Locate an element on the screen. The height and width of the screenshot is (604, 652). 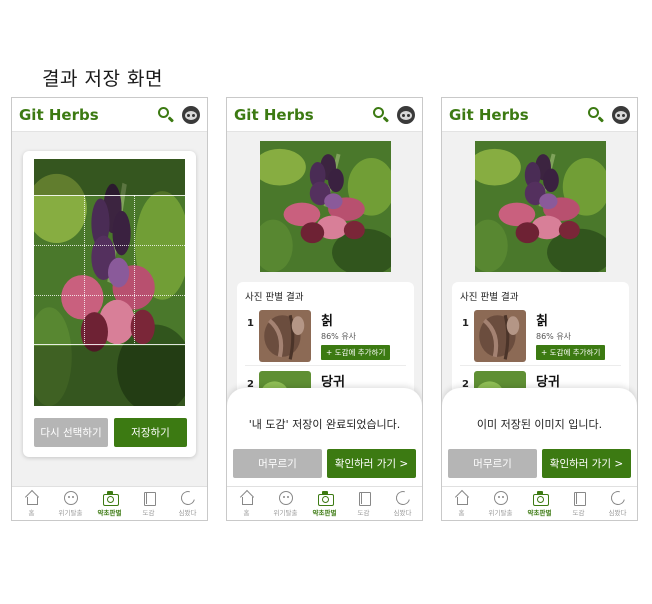
crop-card: 다시 선택하기 저장하기 is located at coordinates (109, 304).